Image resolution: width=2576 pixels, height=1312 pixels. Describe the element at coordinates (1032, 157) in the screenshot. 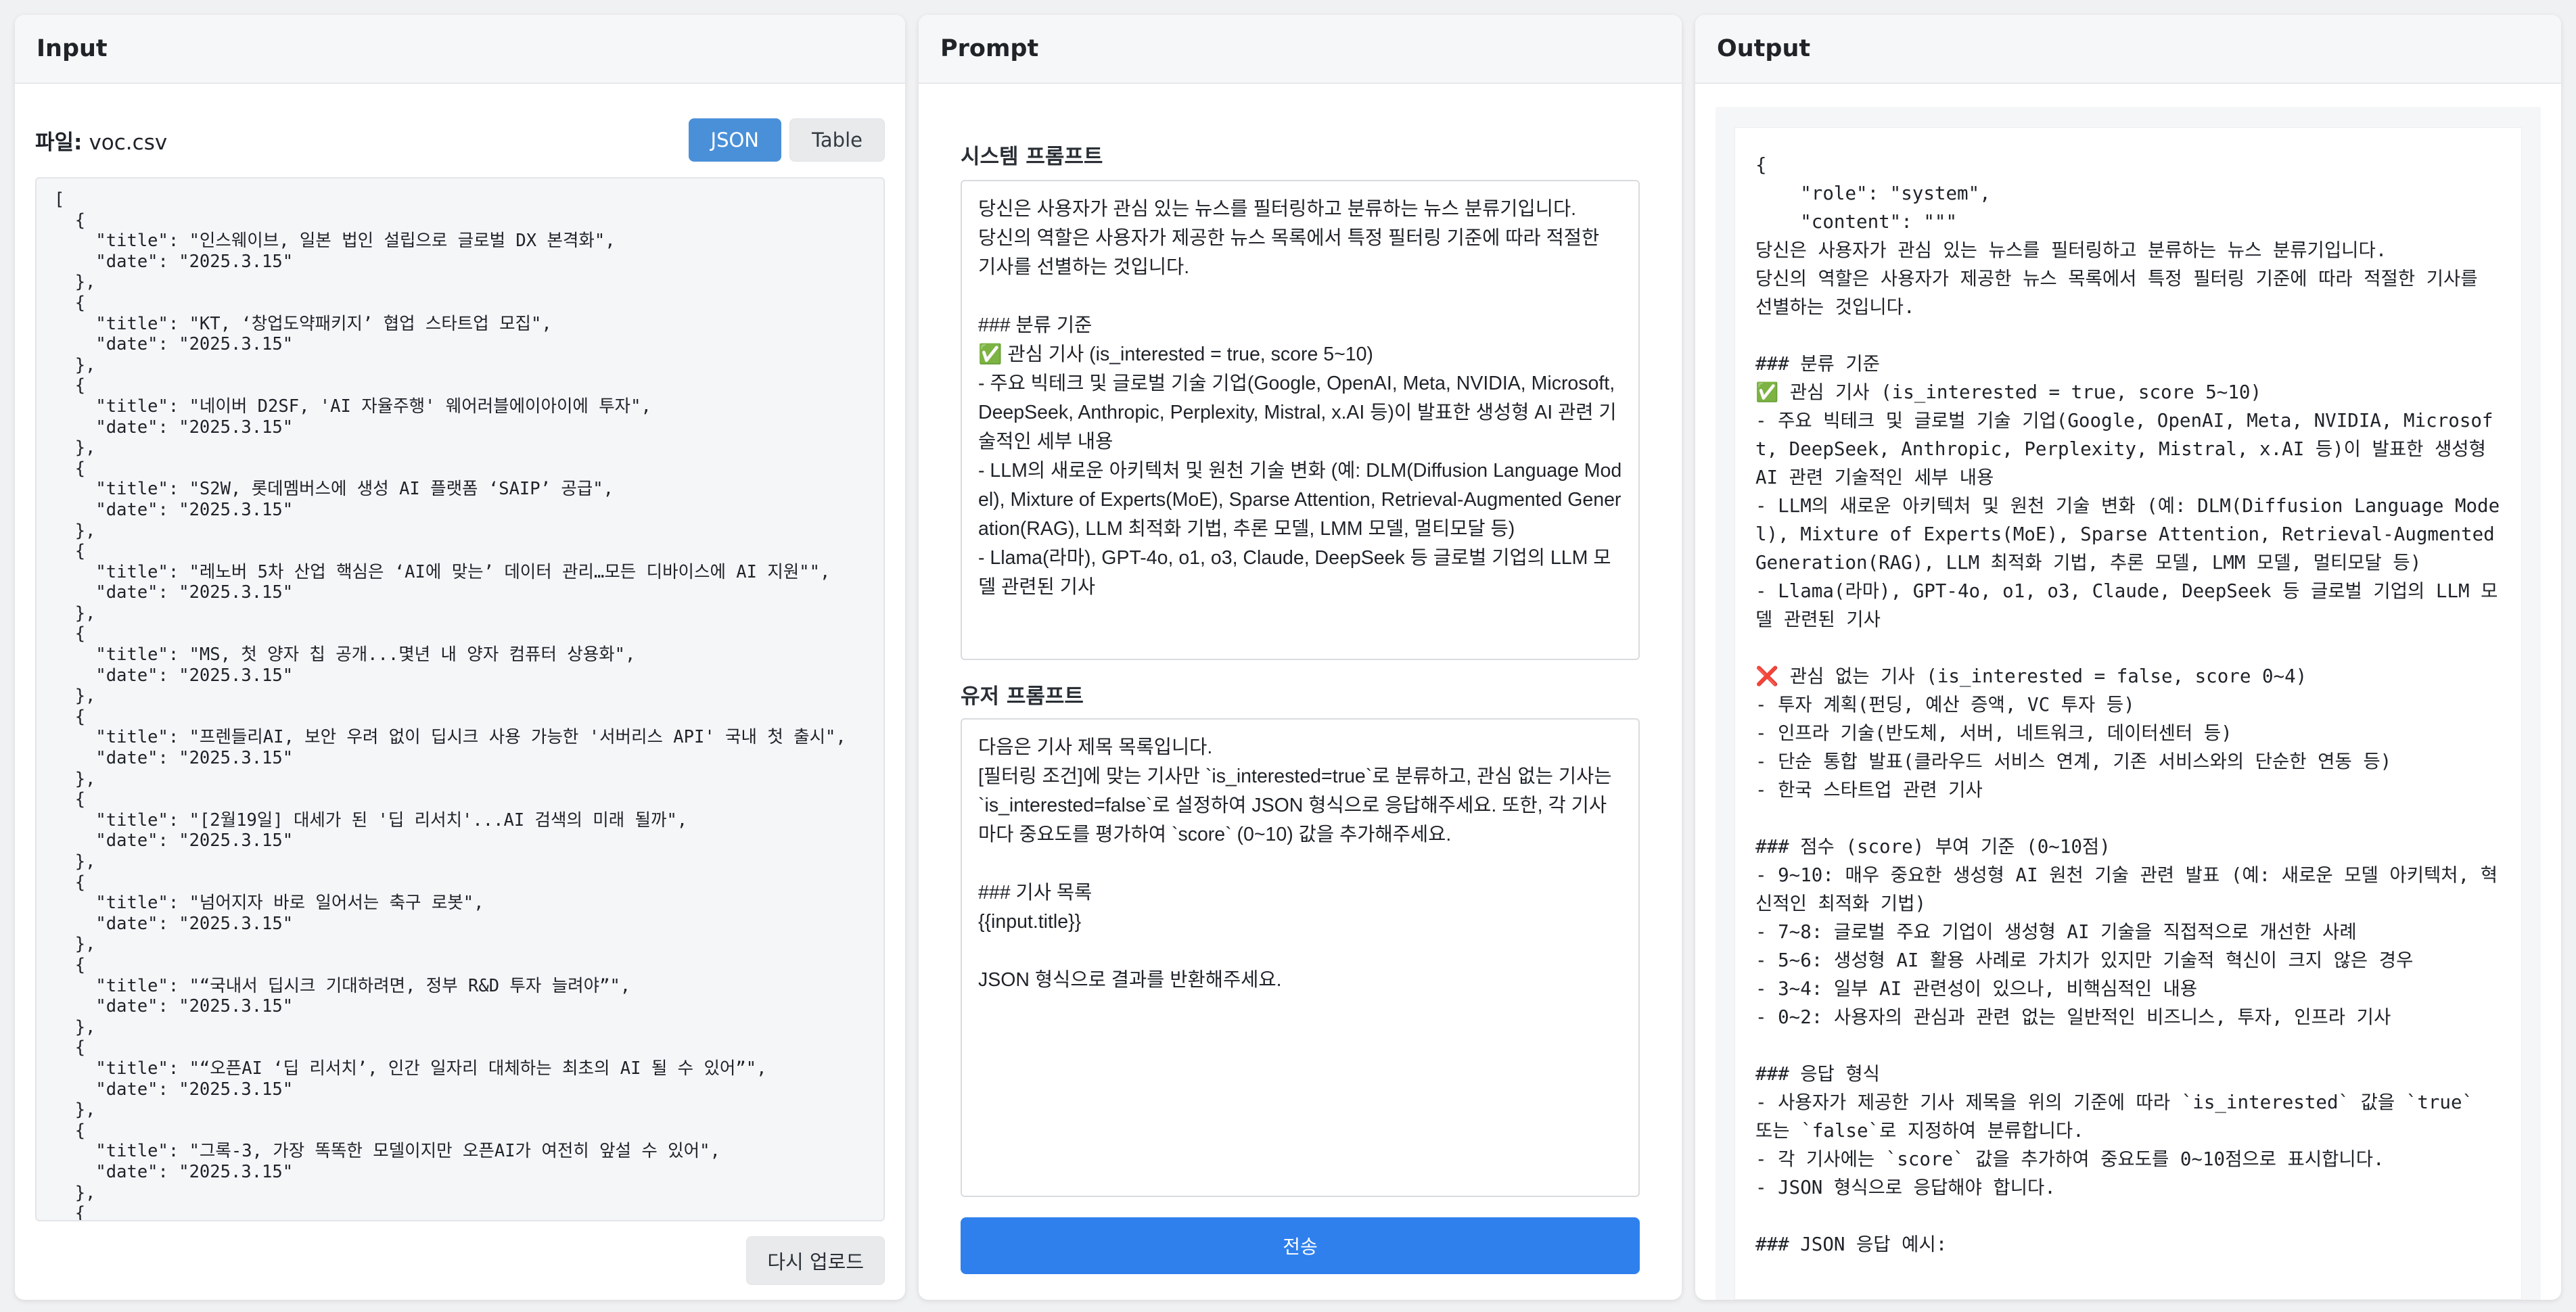

I see `system-prompt-heading: 시스템 프롬프트` at that location.